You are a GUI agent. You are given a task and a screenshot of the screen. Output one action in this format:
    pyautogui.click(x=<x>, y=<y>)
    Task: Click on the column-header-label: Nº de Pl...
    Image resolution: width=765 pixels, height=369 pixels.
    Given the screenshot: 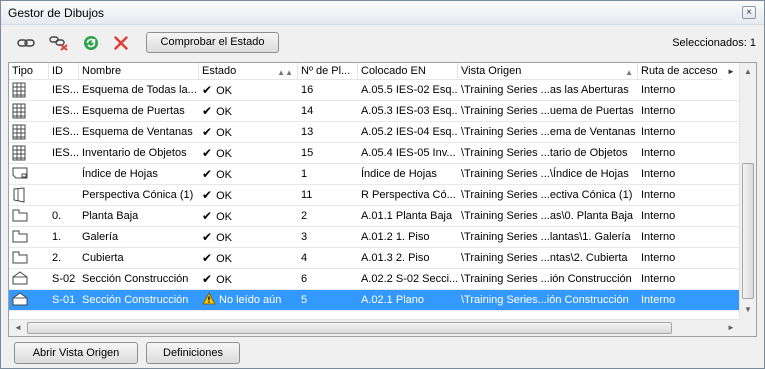 What is the action you would take?
    pyautogui.click(x=326, y=71)
    